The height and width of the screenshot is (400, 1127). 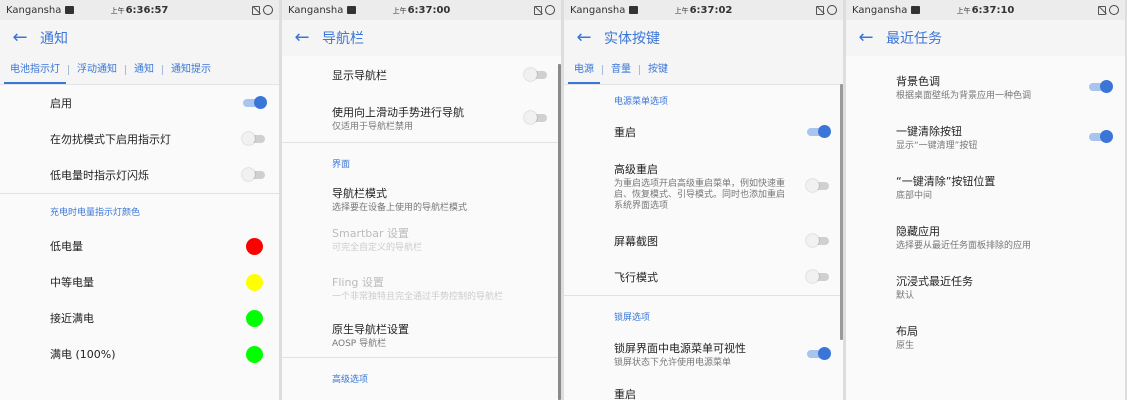 What do you see at coordinates (139, 282) in the screenshot?
I see `color-mid: 中等电量` at bounding box center [139, 282].